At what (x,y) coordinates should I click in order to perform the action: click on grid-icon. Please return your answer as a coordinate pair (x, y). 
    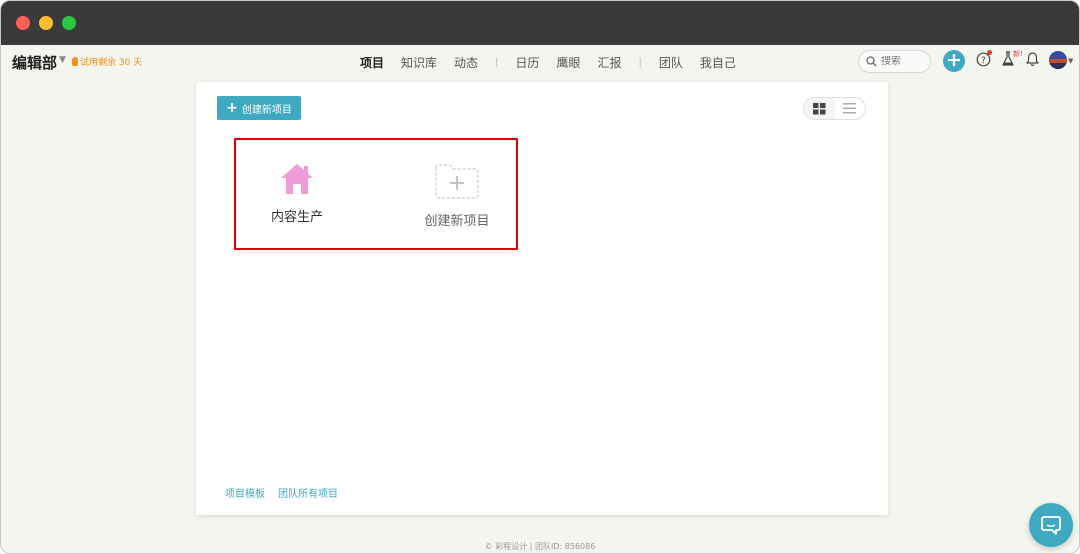
    Looking at the image, I should click on (819, 108).